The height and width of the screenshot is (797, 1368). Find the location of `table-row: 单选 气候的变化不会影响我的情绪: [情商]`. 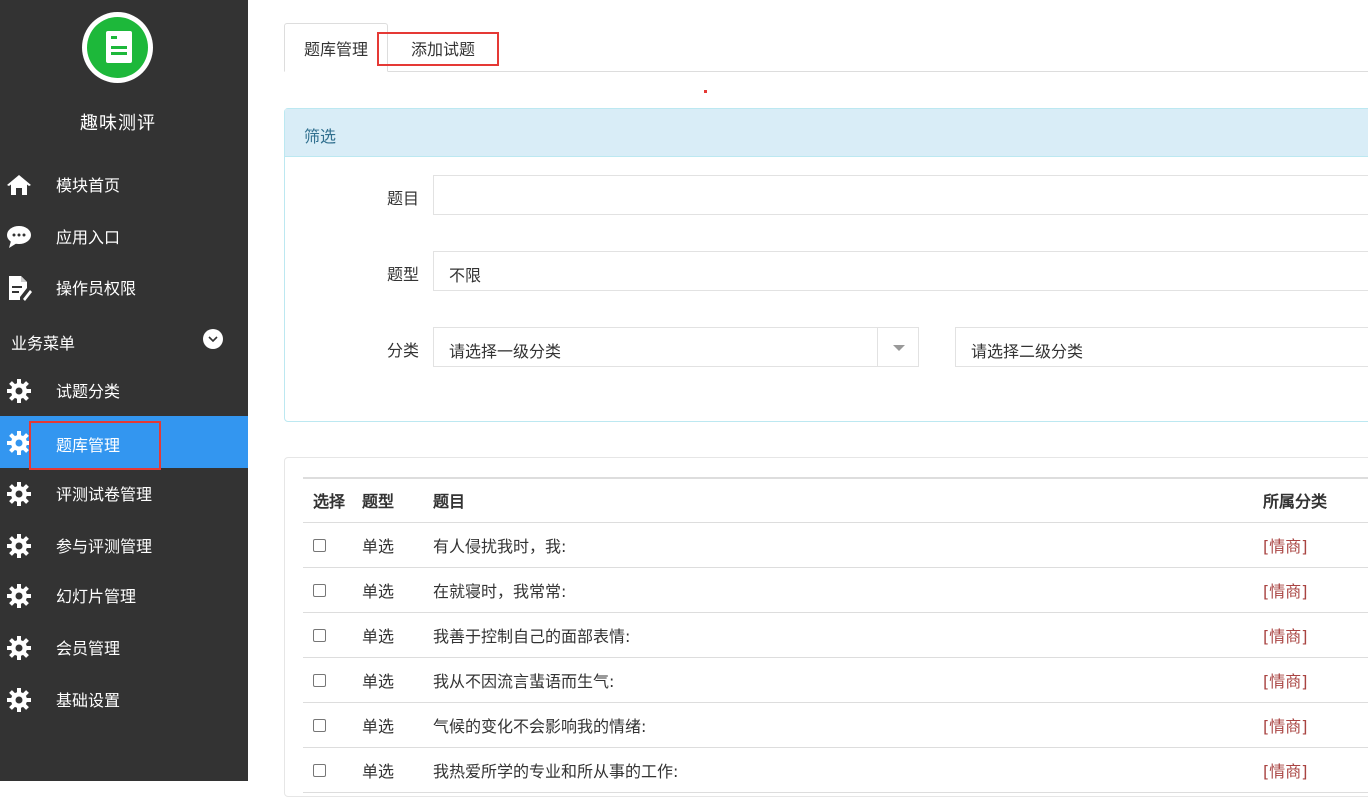

table-row: 单选 气候的变化不会影响我的情绪: [情商] is located at coordinates (835, 725).